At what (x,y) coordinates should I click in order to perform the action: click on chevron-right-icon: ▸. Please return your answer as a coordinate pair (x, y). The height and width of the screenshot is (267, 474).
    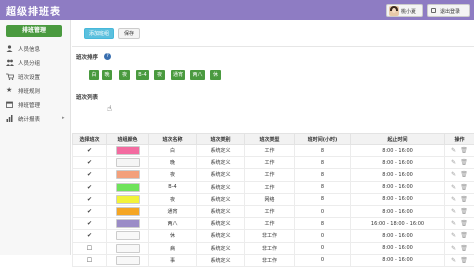
    Looking at the image, I should click on (63, 118).